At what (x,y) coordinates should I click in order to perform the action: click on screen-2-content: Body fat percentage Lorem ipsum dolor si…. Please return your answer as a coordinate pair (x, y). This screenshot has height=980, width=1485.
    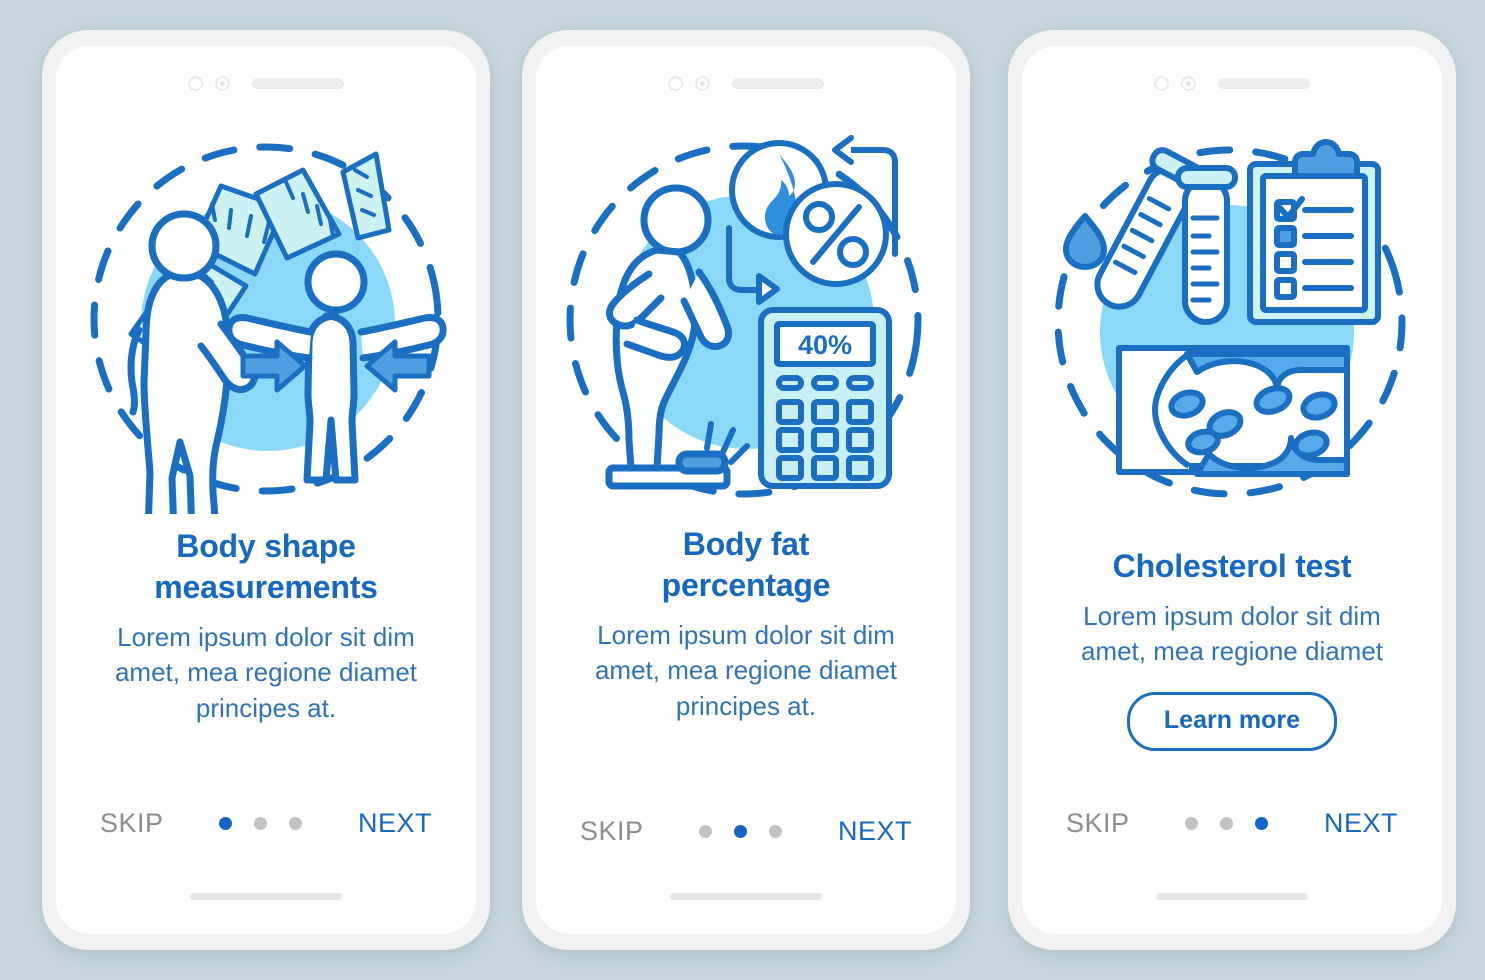
    Looking at the image, I should click on (746, 624).